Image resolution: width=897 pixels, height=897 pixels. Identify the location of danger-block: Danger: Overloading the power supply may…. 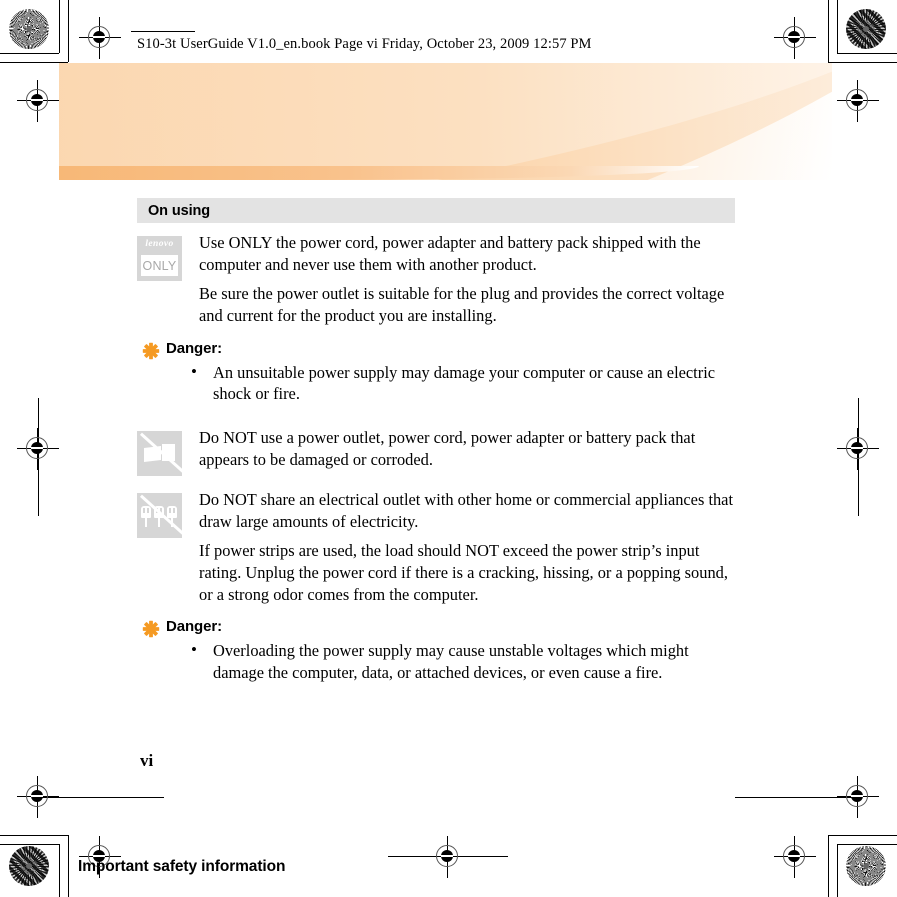
(436, 650).